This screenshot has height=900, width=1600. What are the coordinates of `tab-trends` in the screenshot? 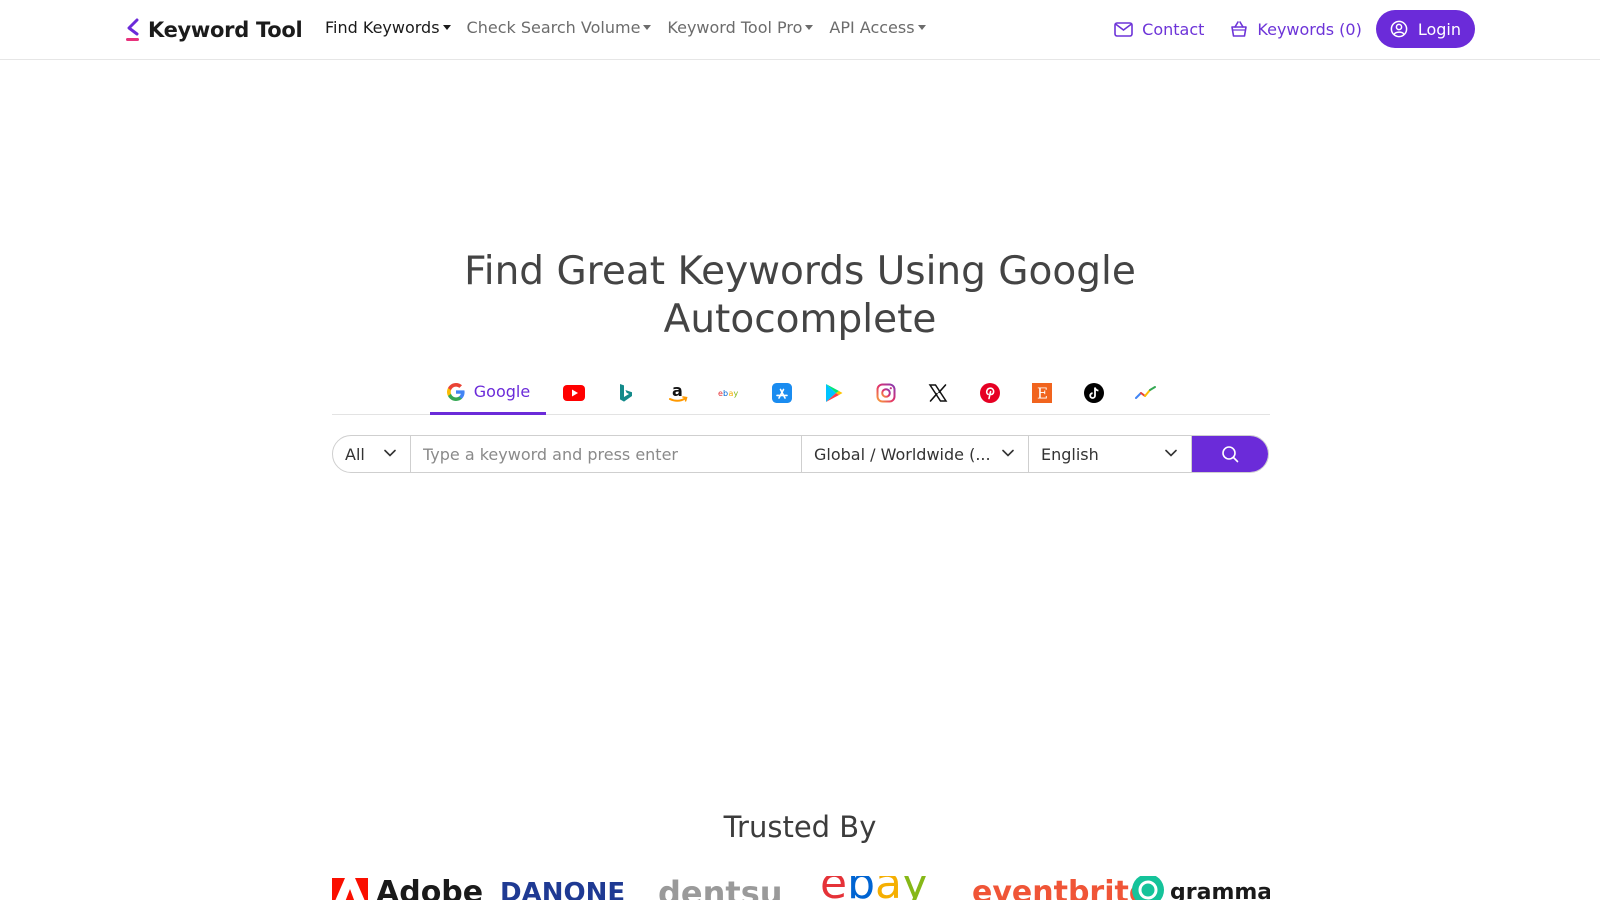 It's located at (1146, 393).